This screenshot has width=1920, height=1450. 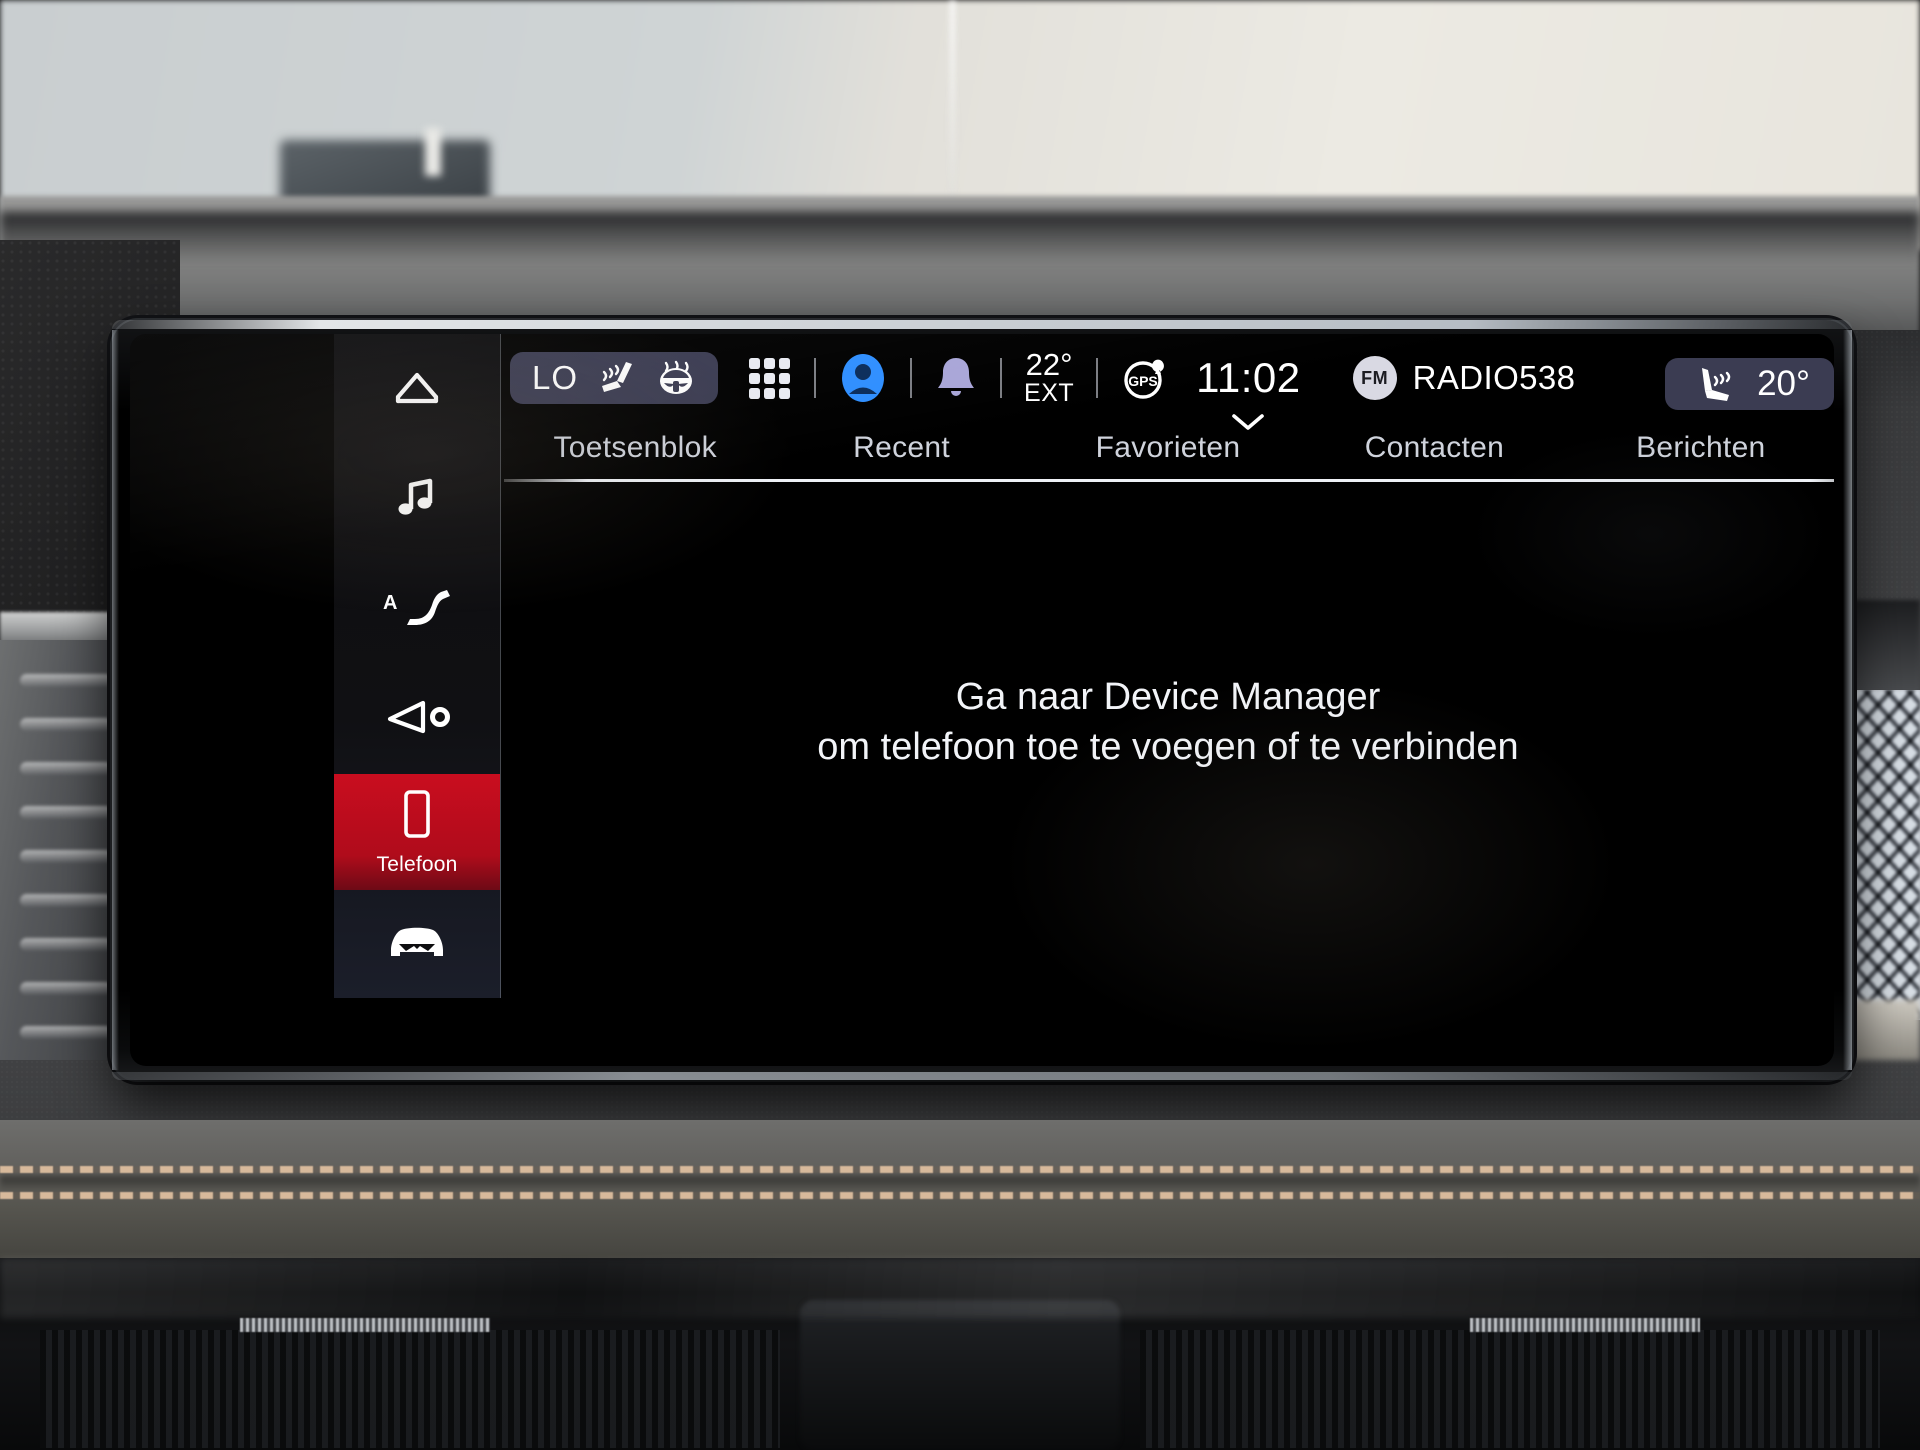 I want to click on seat-comfort-icon: A, so click(x=417, y=609).